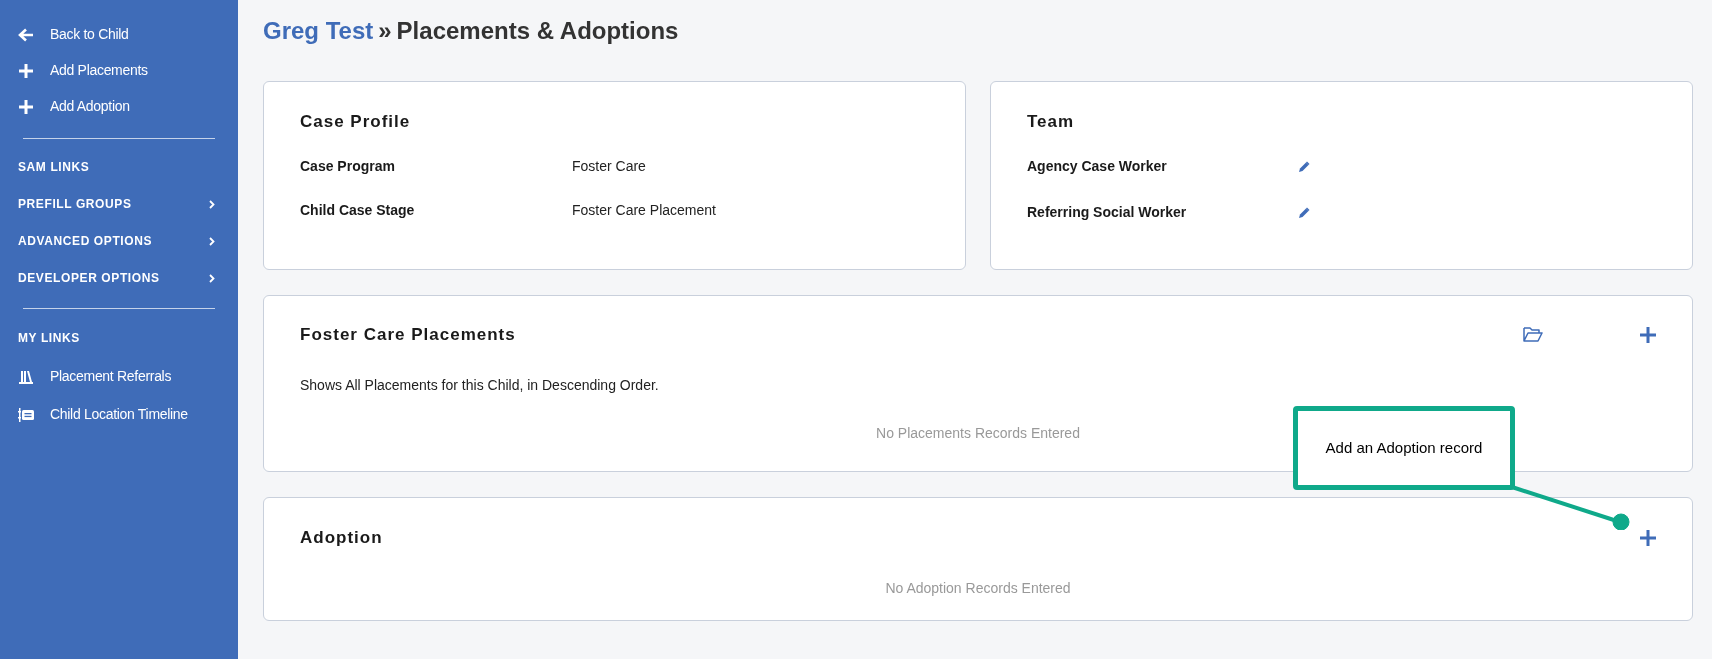  Describe the element at coordinates (26, 34) in the screenshot. I see `arrow-left-icon` at that location.